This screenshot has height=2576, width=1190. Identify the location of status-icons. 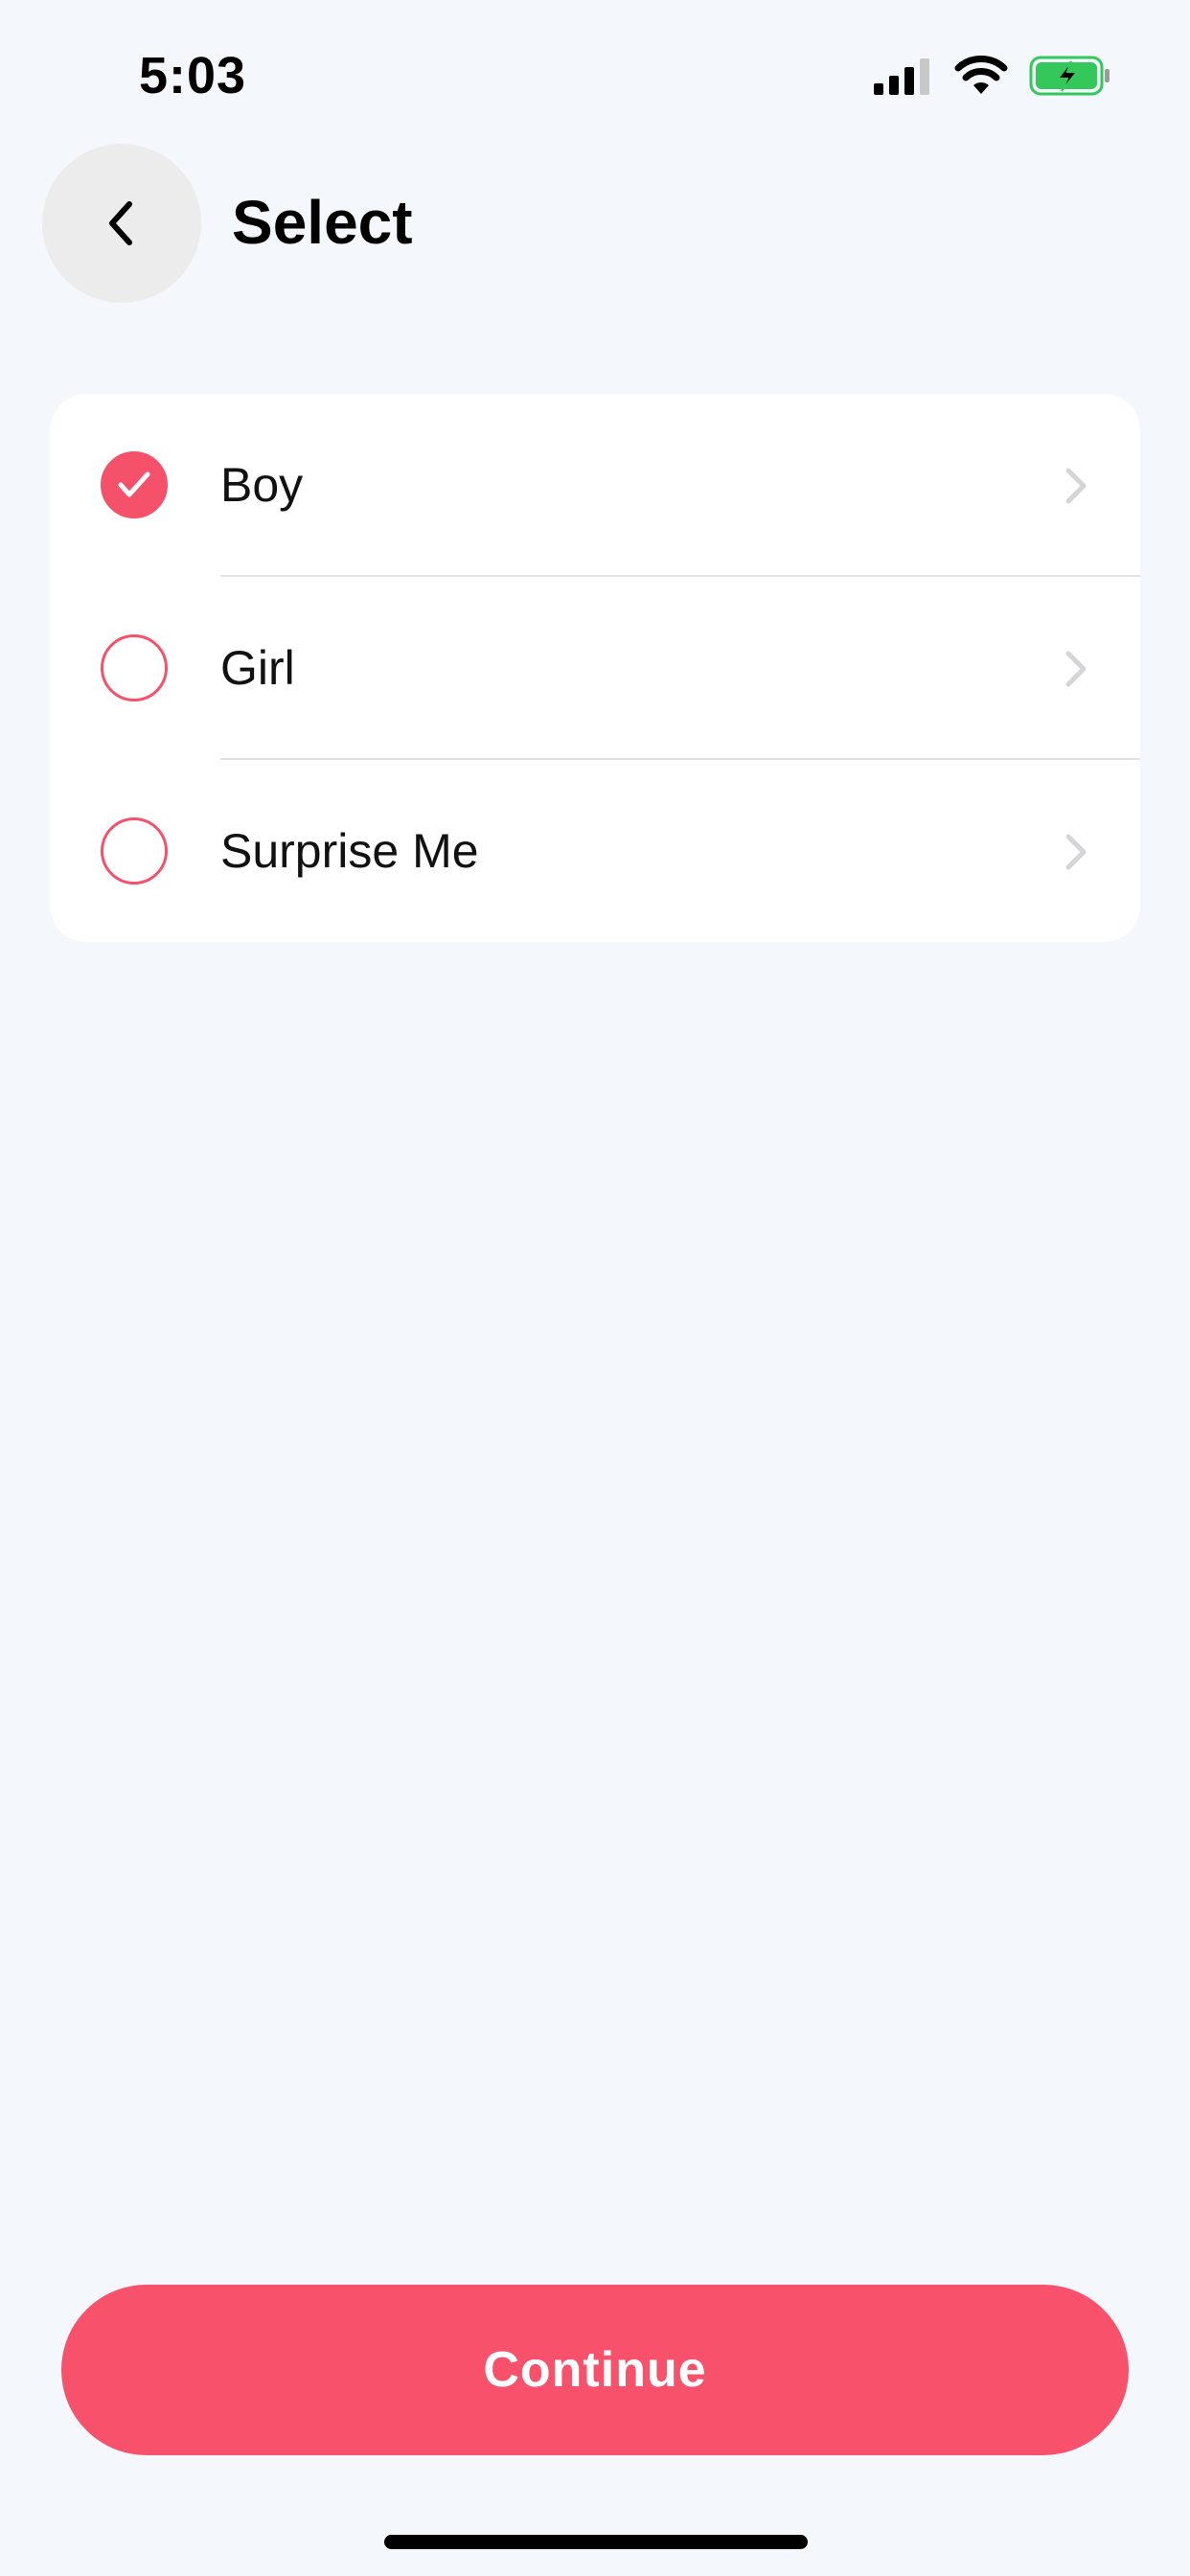
(992, 76).